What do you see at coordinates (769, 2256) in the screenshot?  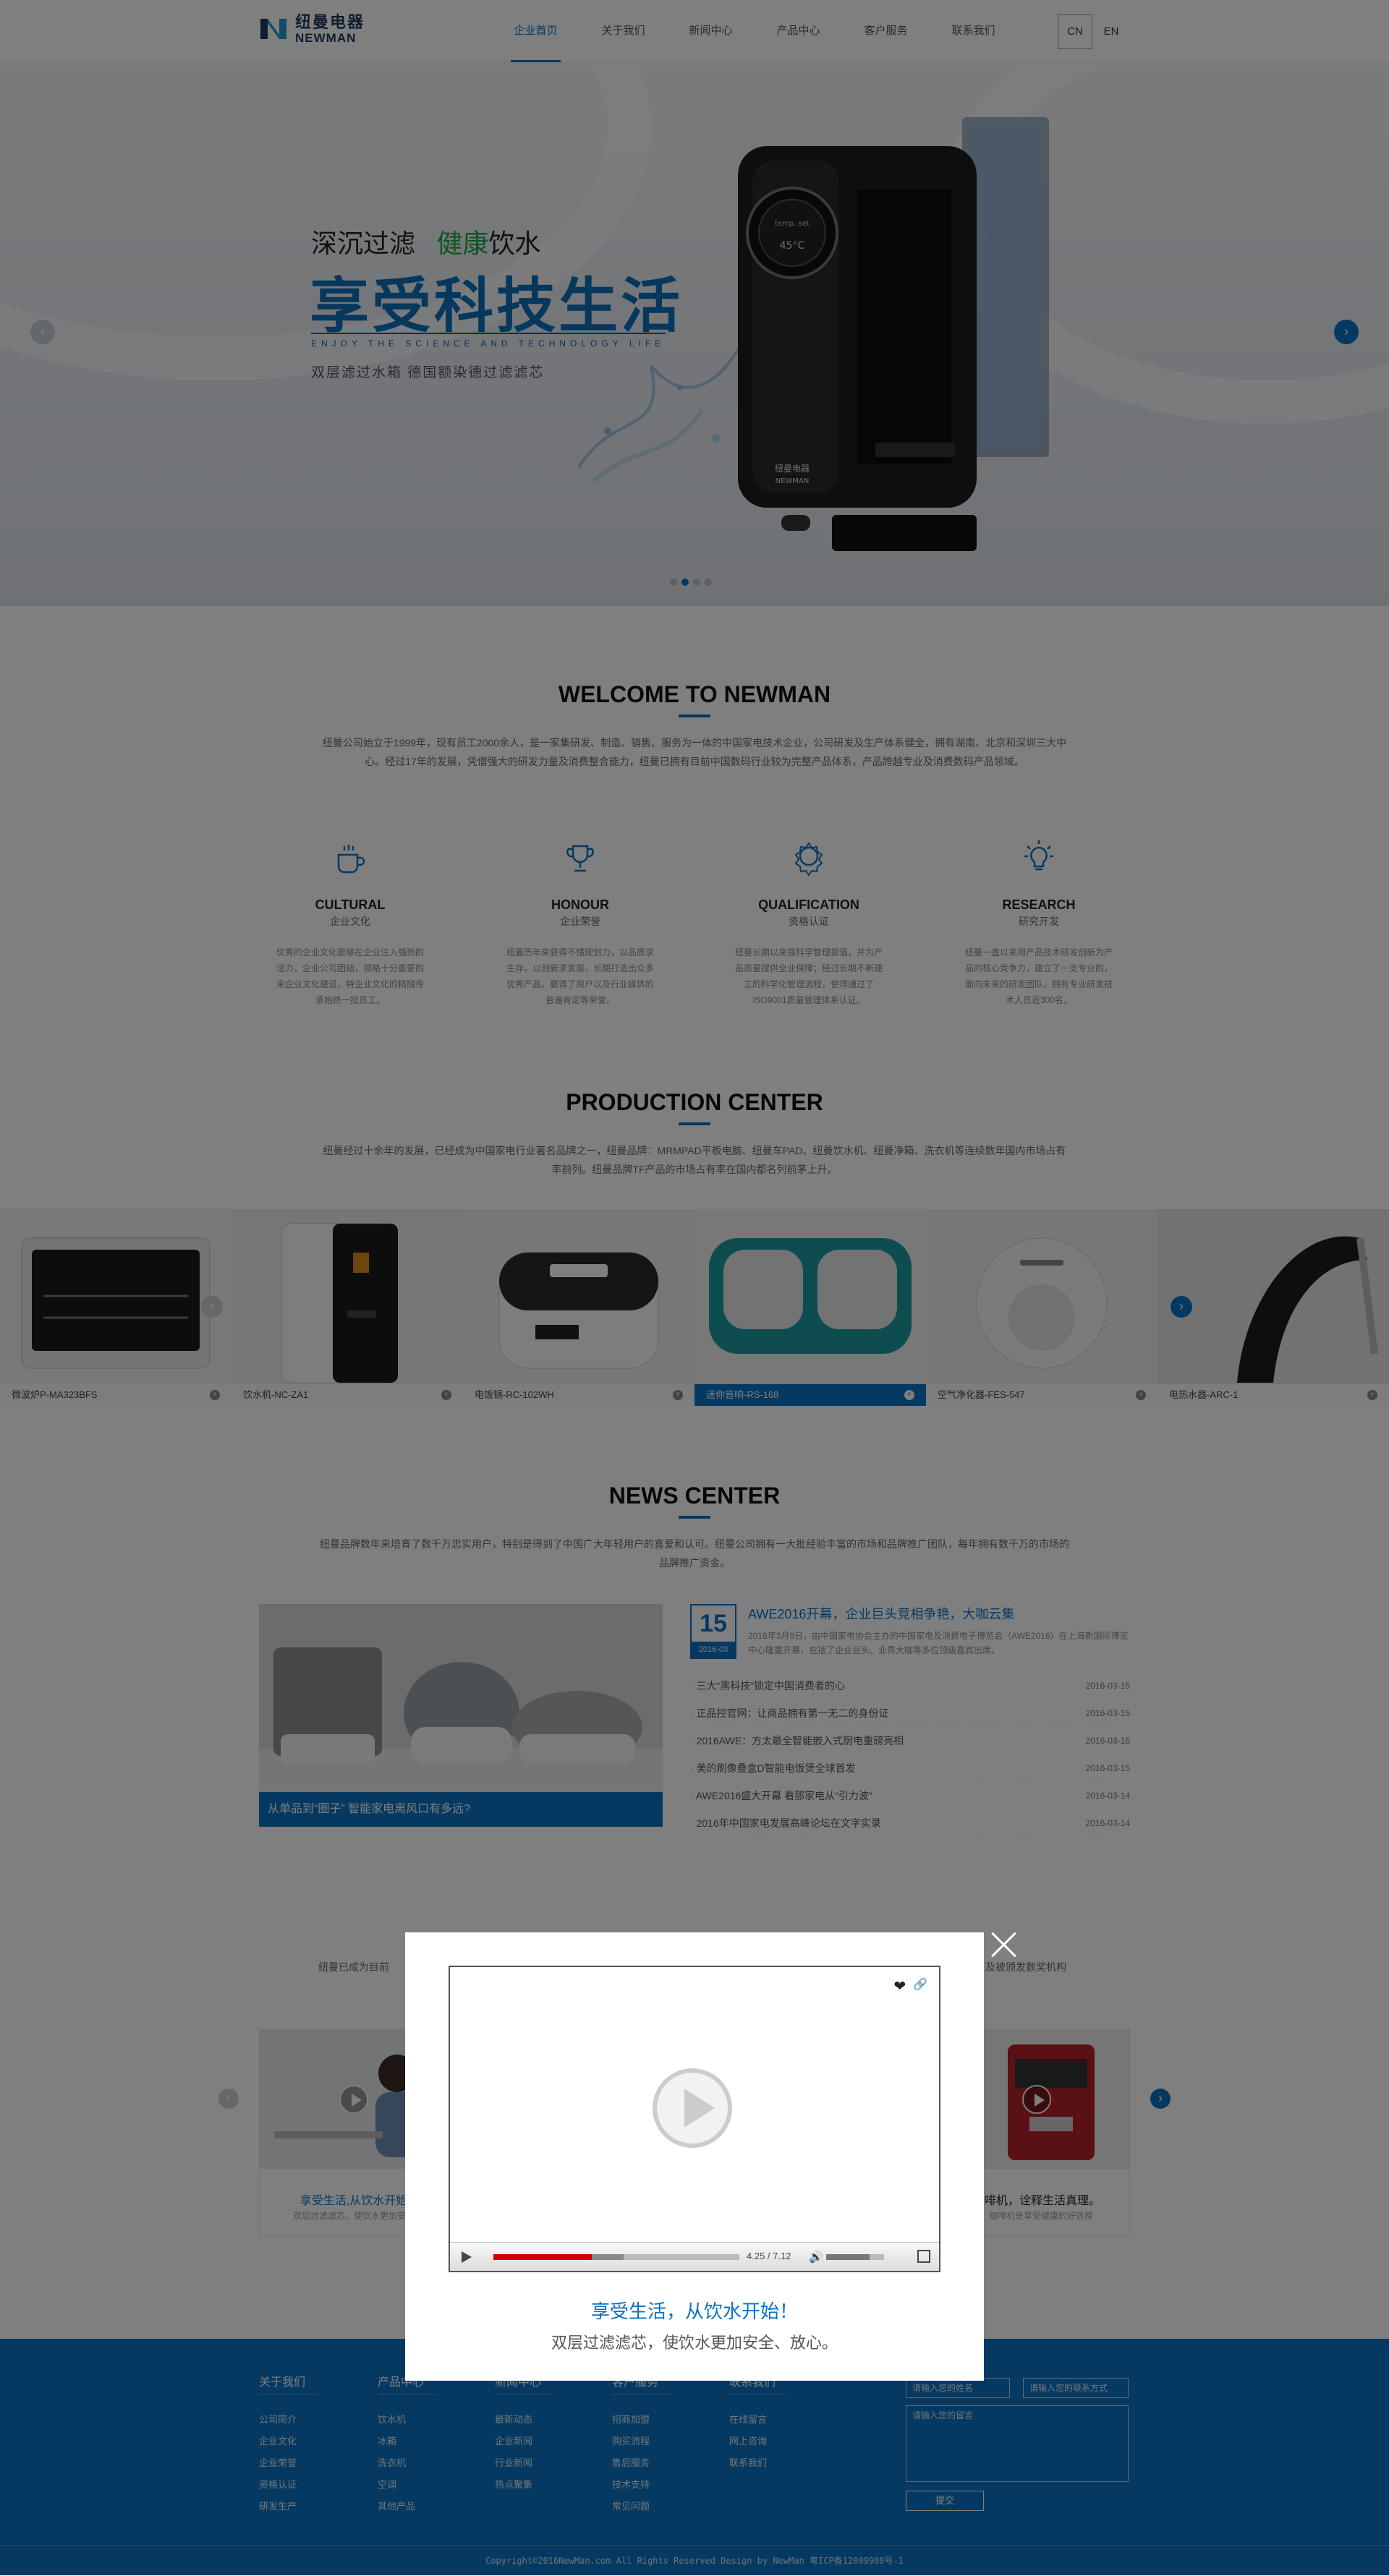 I see `time-display: 4.25 / 7.12` at bounding box center [769, 2256].